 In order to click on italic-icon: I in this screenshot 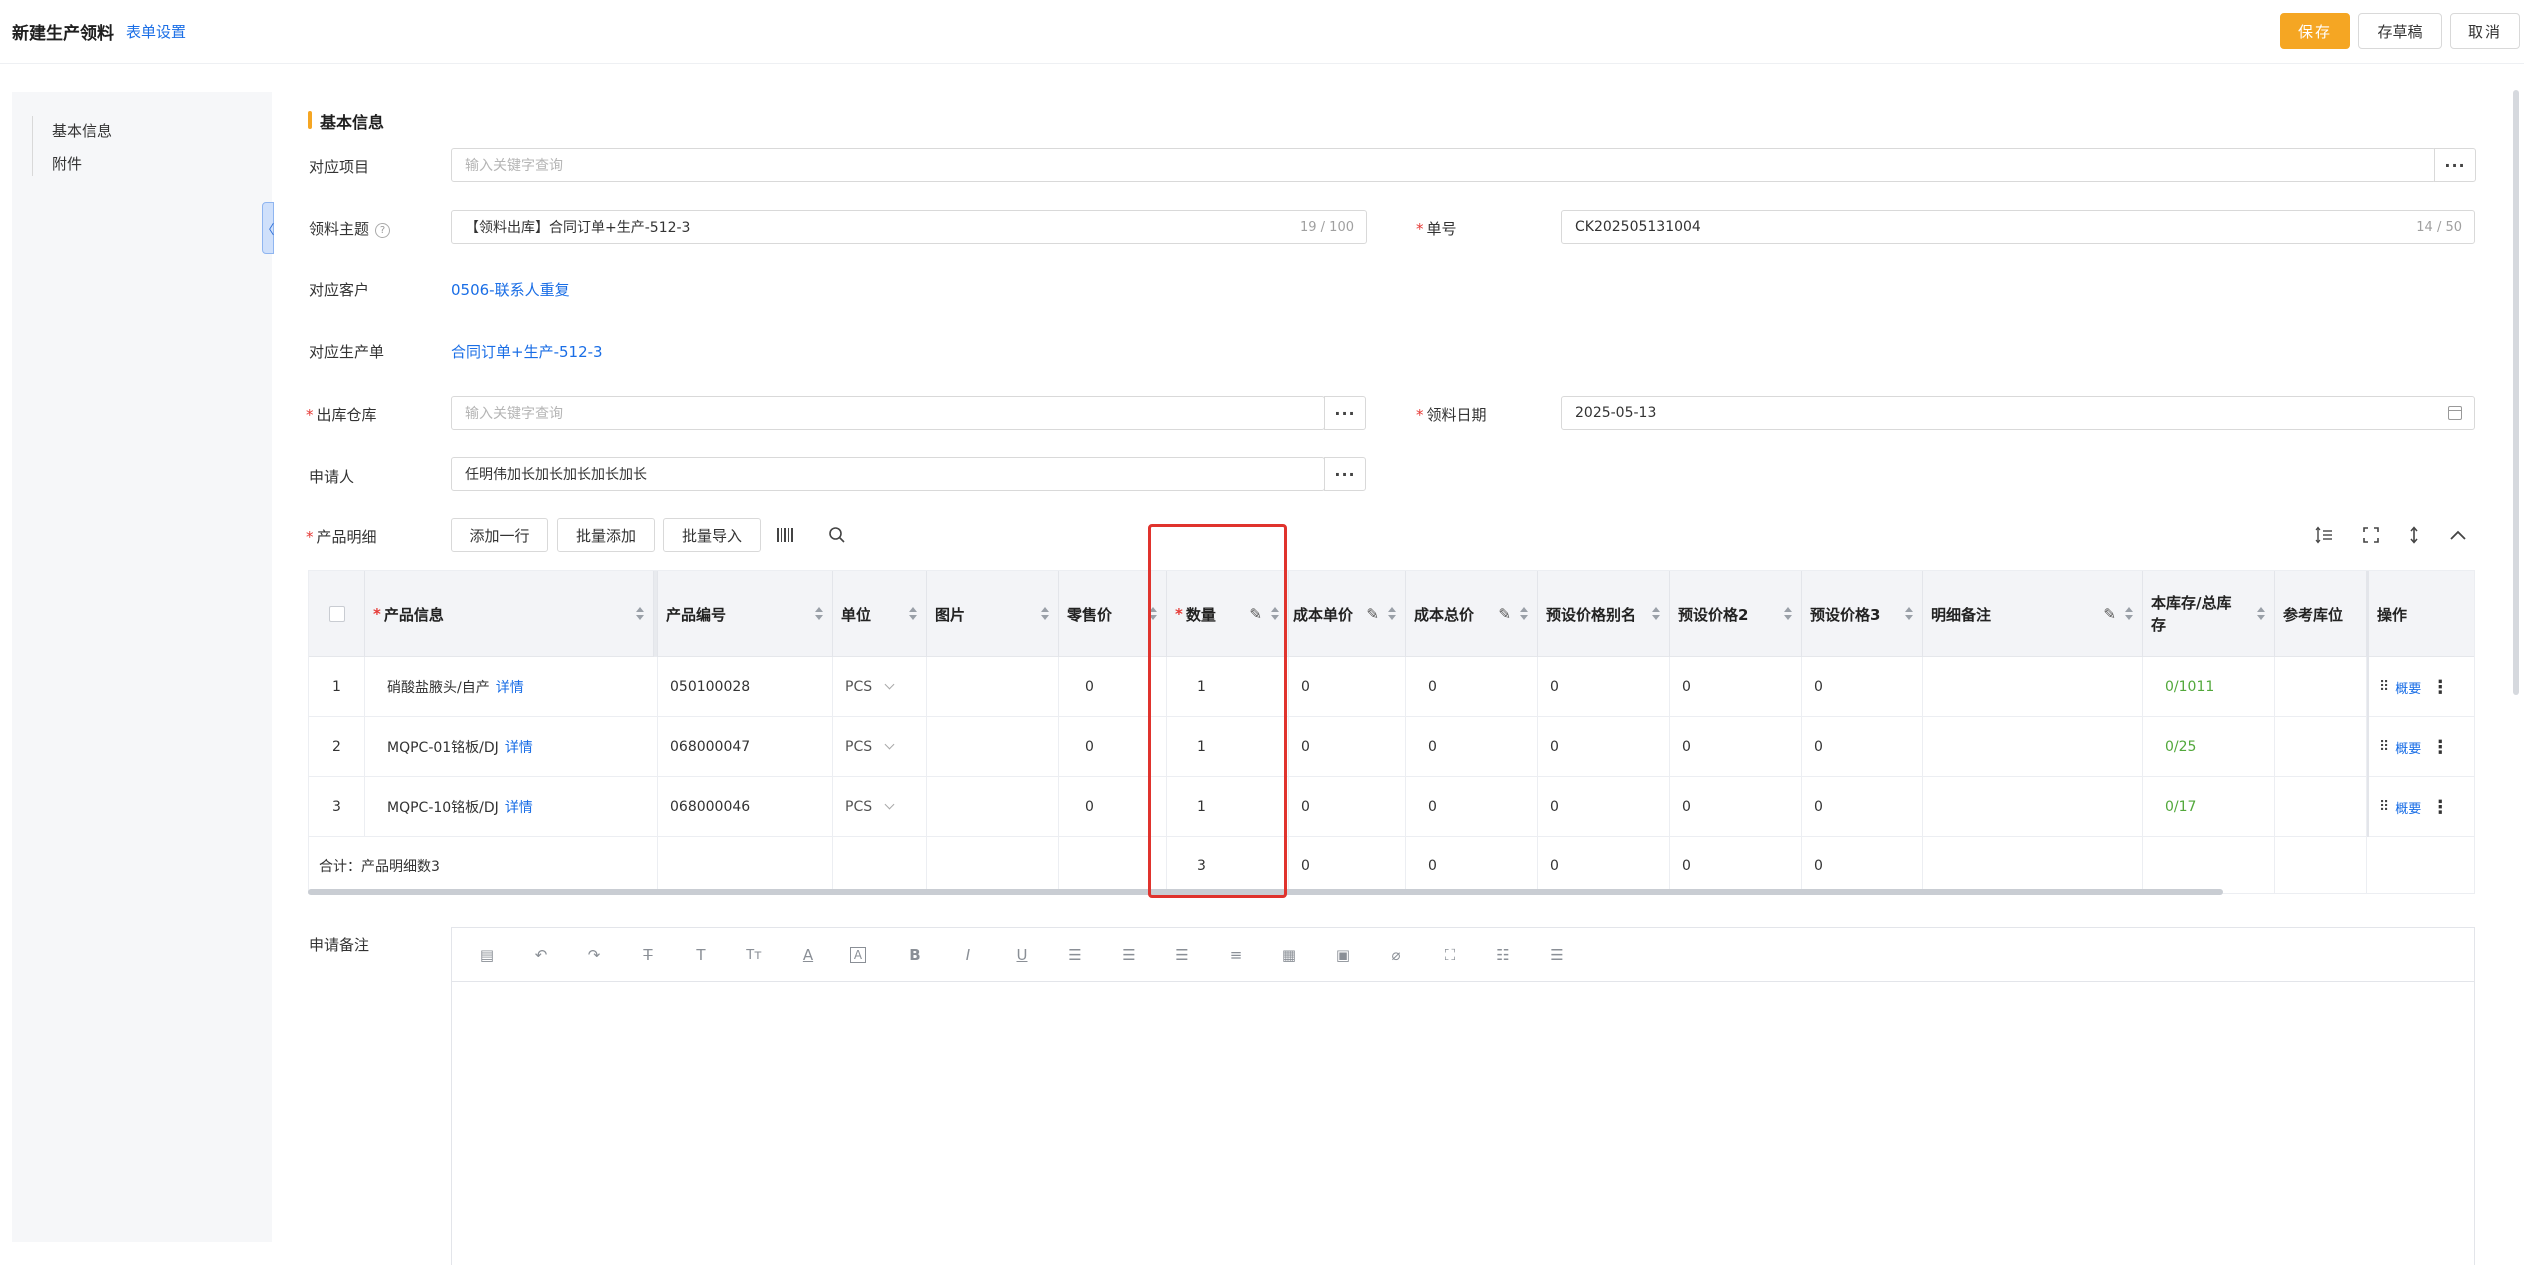, I will do `click(968, 955)`.